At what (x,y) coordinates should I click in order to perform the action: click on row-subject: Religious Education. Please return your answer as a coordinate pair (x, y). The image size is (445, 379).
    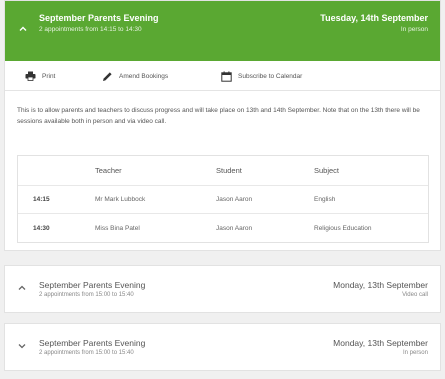
    Looking at the image, I should click on (343, 228).